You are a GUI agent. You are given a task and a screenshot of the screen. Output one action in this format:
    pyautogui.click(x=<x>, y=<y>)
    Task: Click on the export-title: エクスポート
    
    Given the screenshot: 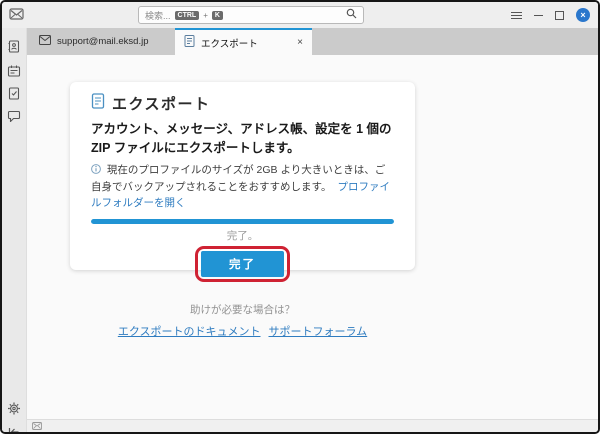 What is the action you would take?
    pyautogui.click(x=161, y=104)
    